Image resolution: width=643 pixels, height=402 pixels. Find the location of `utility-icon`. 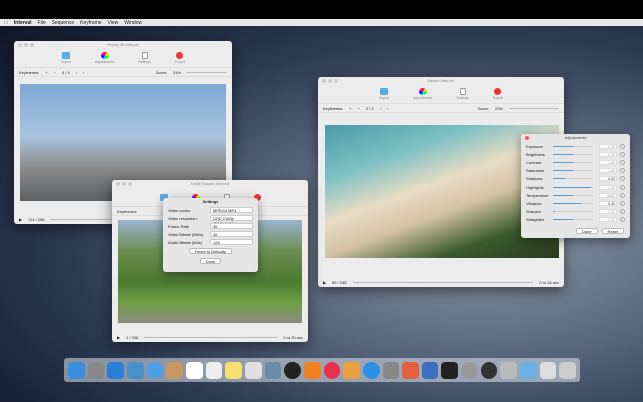

utility-icon is located at coordinates (509, 370).